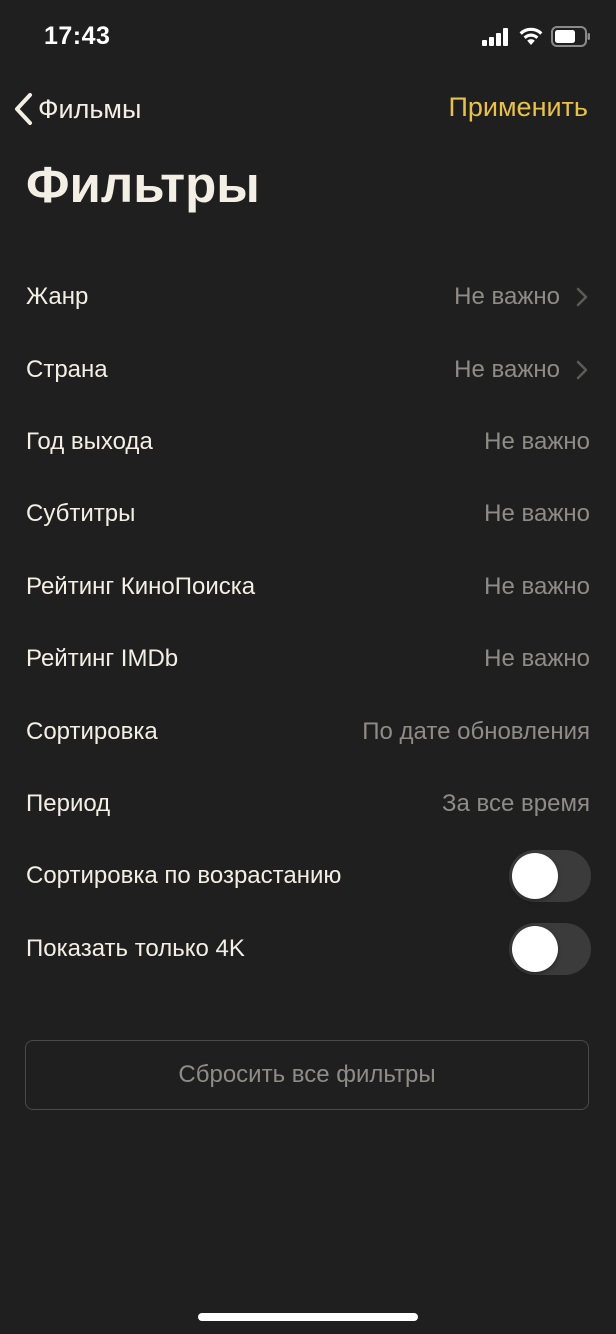 This screenshot has width=616, height=1334. I want to click on battery-icon, so click(570, 36).